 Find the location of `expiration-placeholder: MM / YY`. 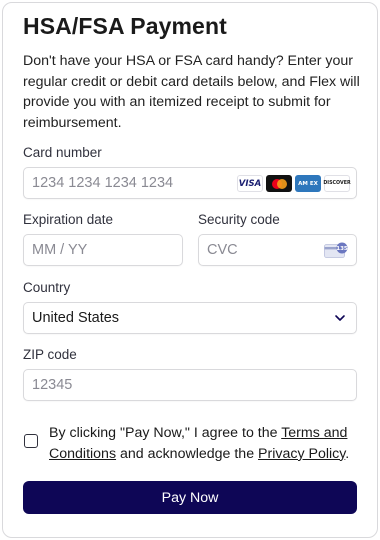

expiration-placeholder: MM / YY is located at coordinates (60, 250).